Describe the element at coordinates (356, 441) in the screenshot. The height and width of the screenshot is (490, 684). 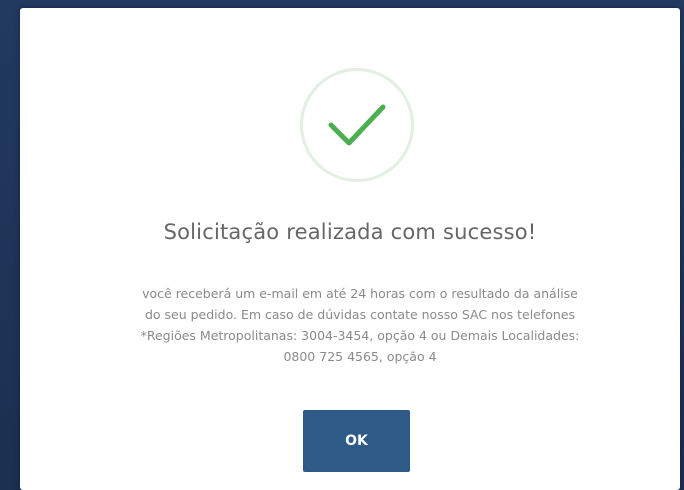
I see `ok-button: OK` at that location.